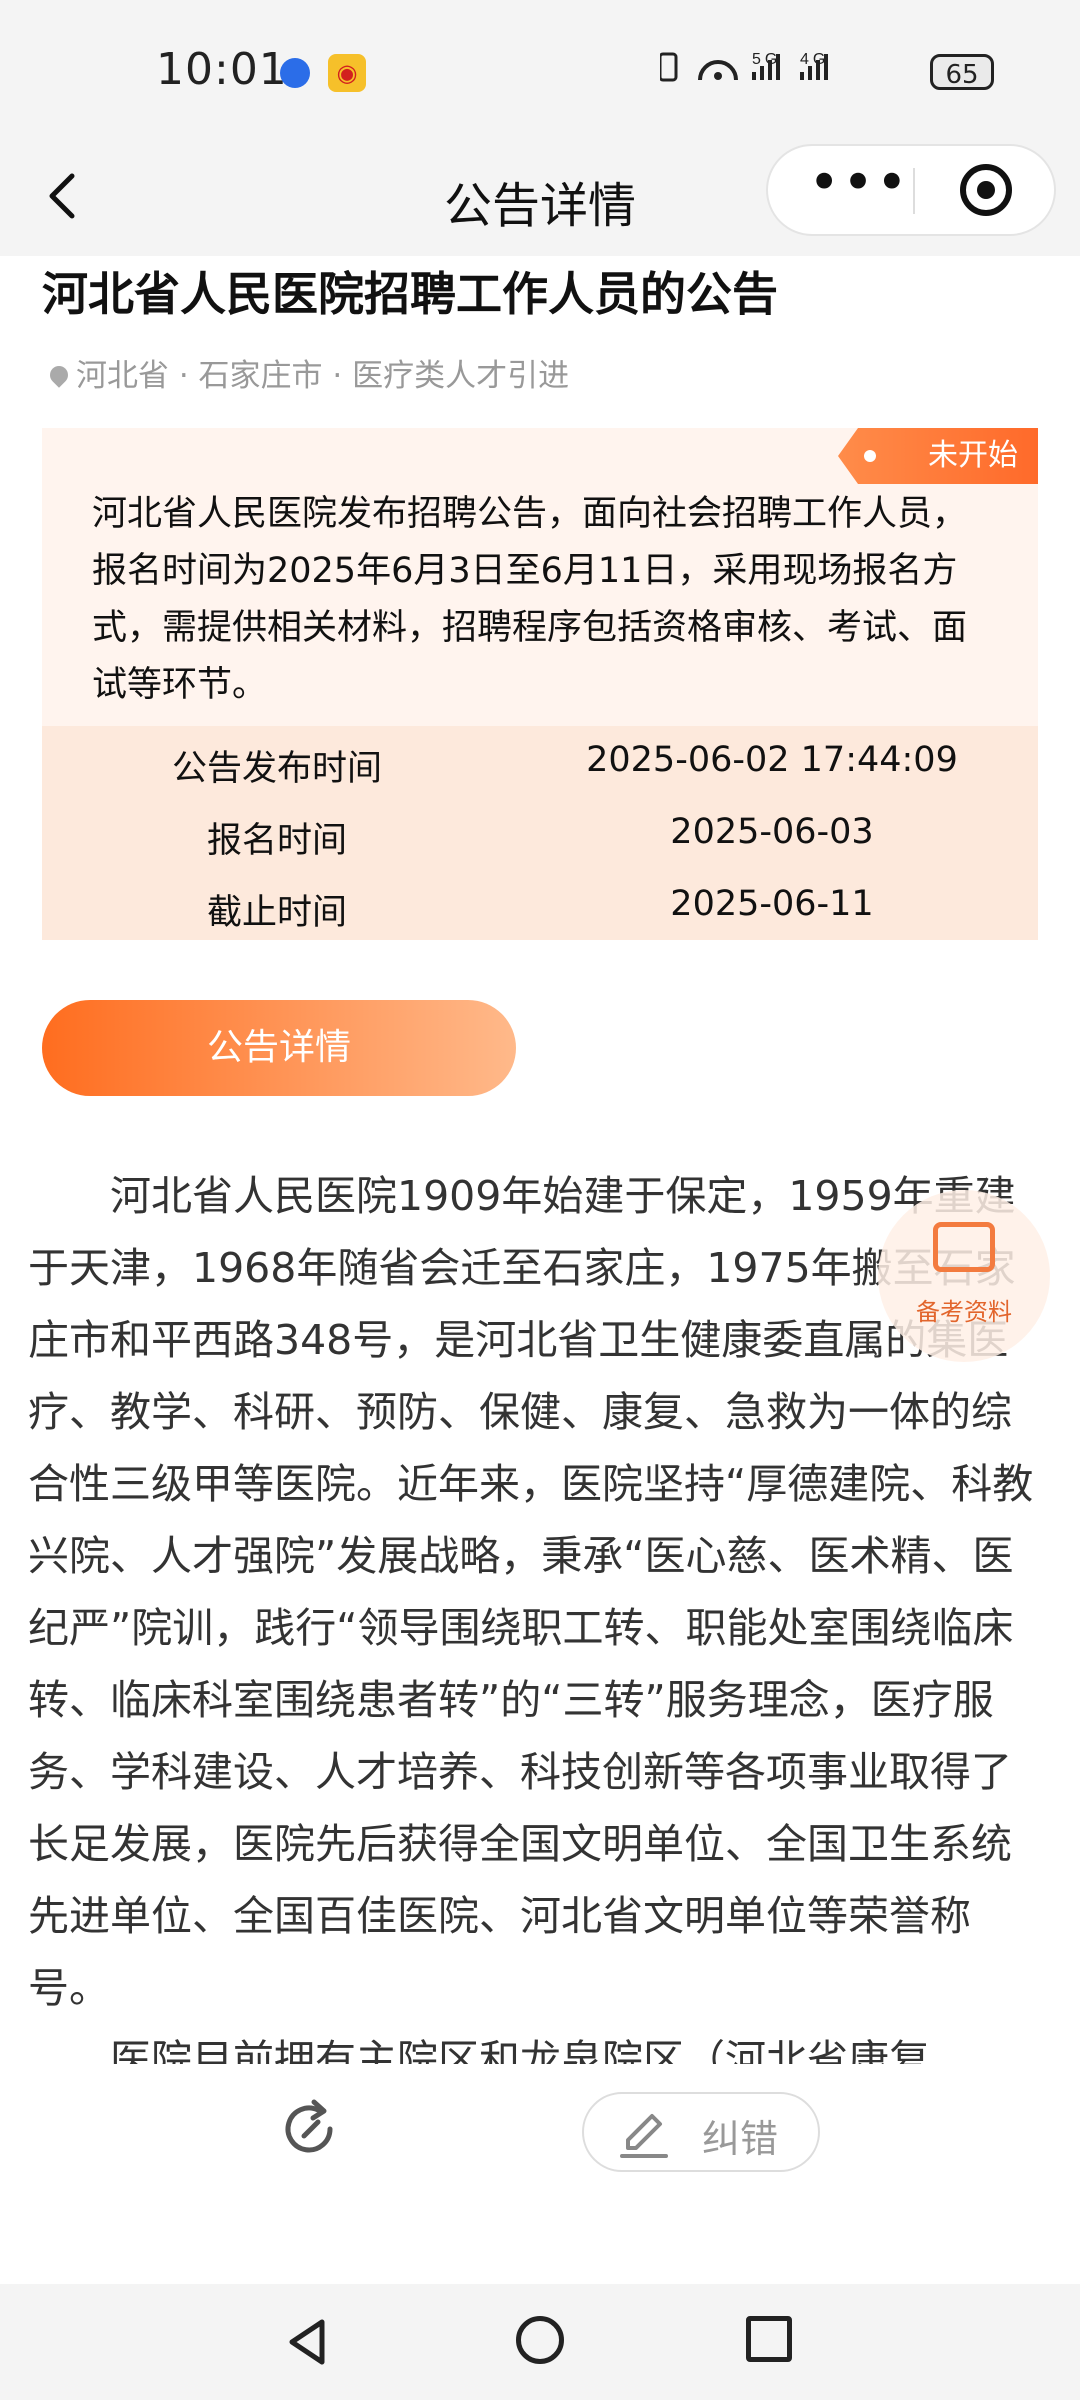 The height and width of the screenshot is (2400, 1080). I want to click on status-dot-icon, so click(870, 456).